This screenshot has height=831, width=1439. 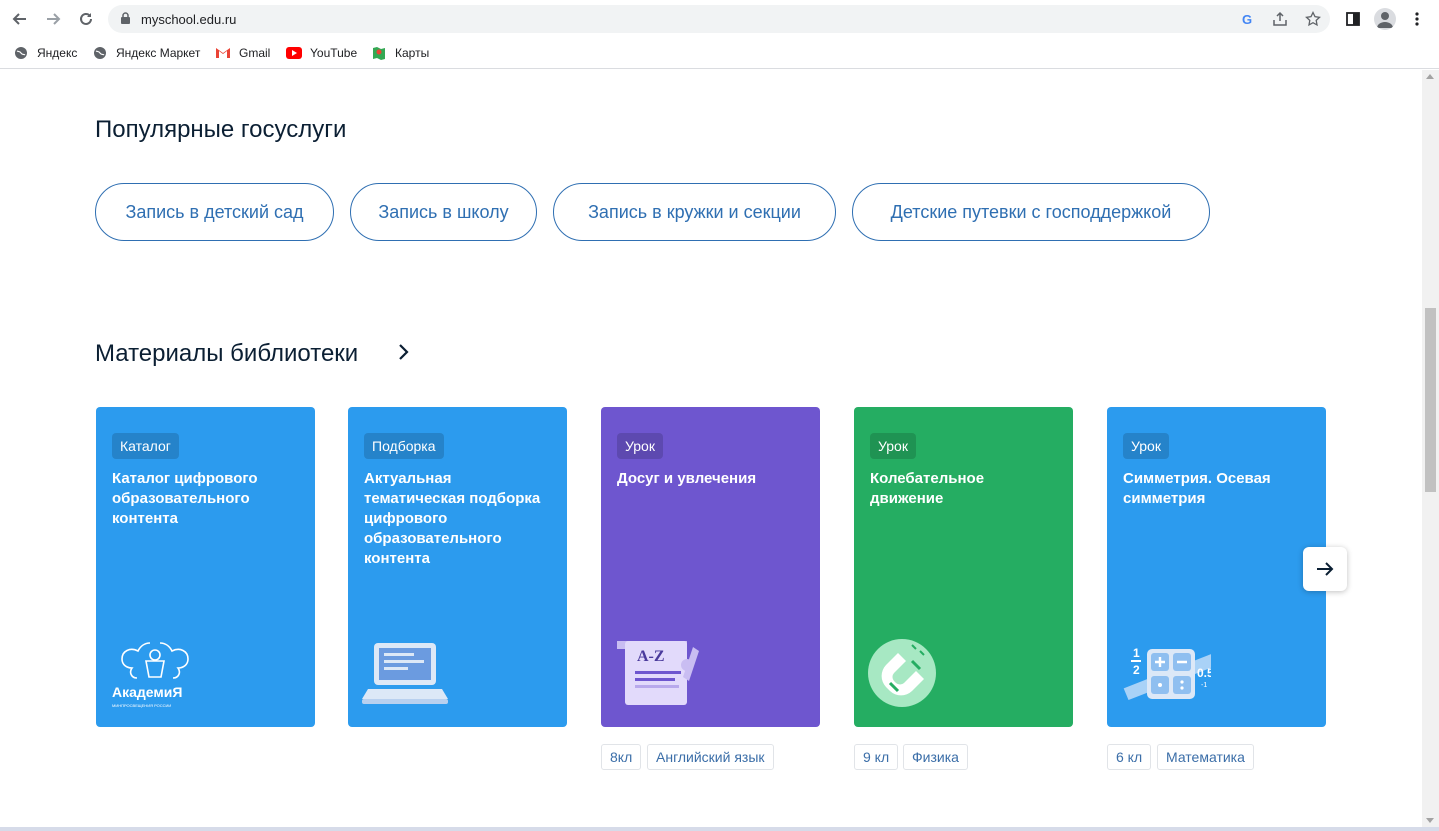 I want to click on service-camps-button: Детские путевки с господдержкой, so click(x=1031, y=212).